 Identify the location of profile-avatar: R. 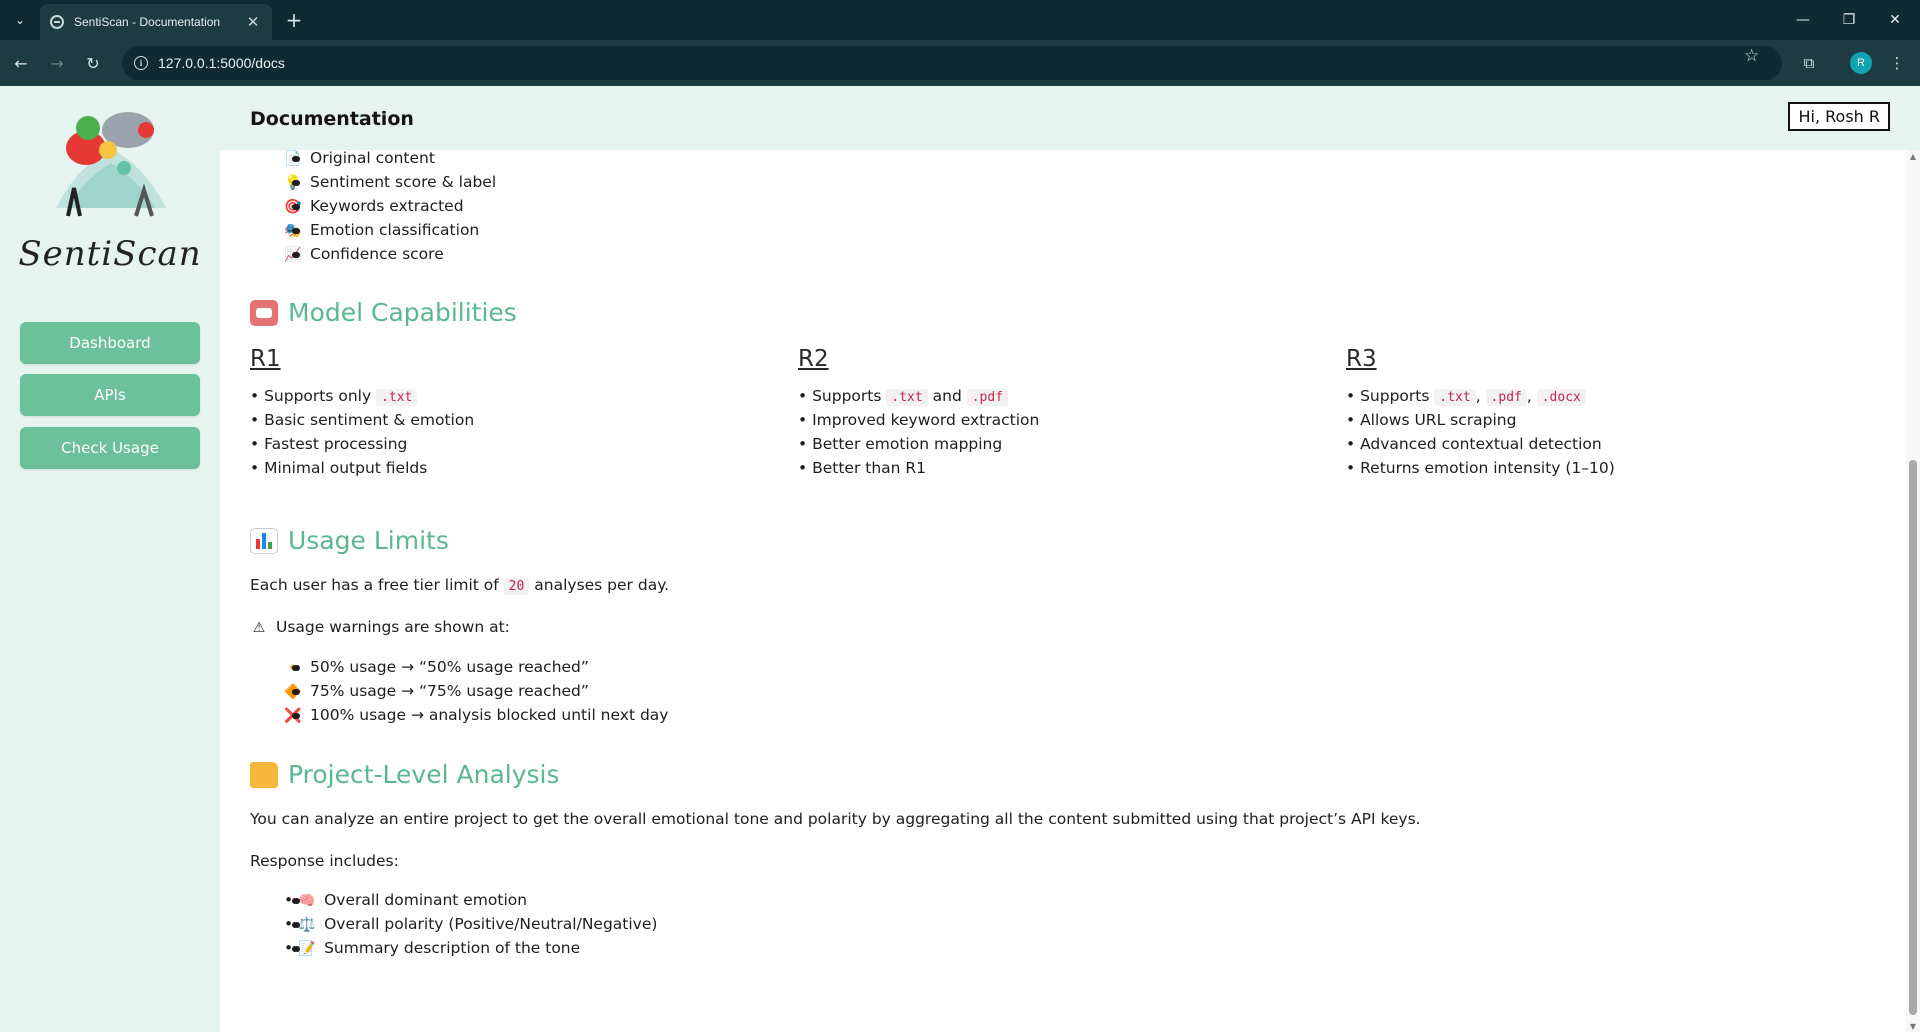
(1861, 63).